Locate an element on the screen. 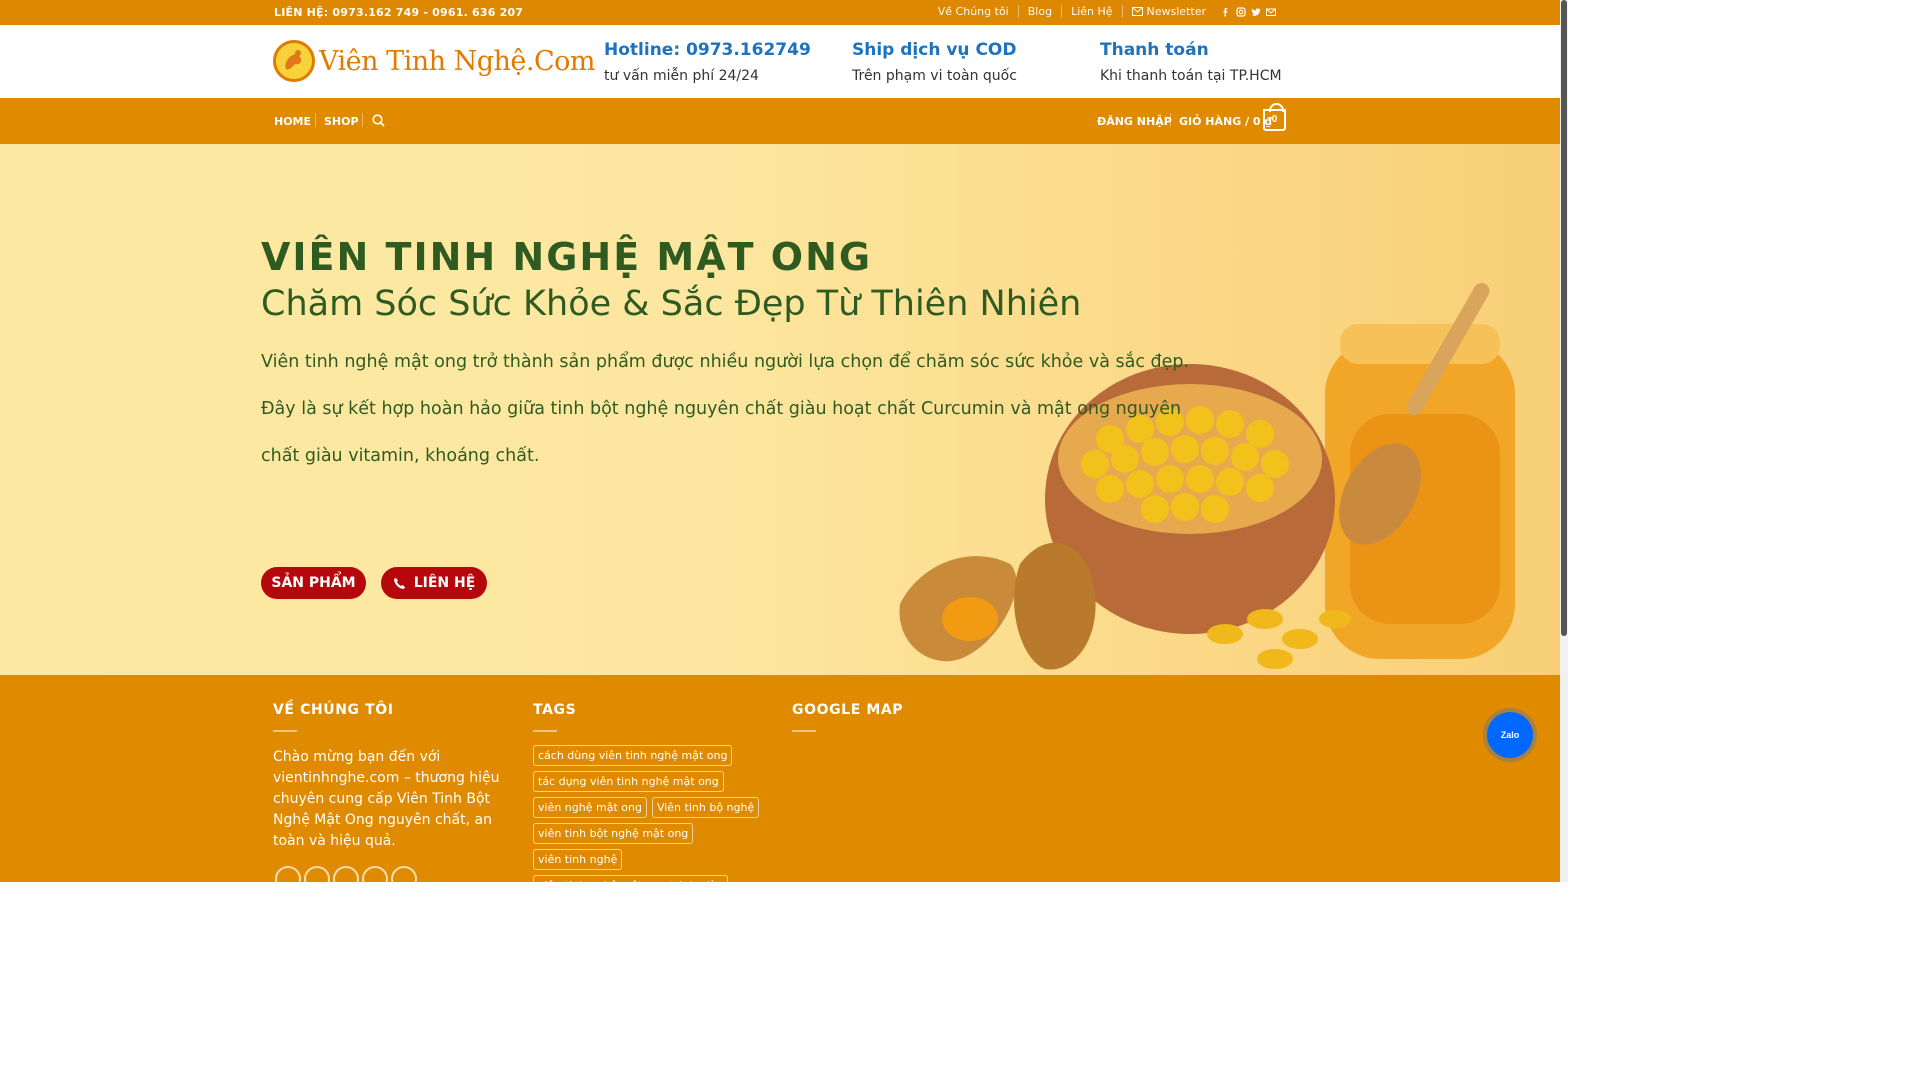 This screenshot has height=1080, width=1920. top-link-about: Về Chúng tôi is located at coordinates (974, 11).